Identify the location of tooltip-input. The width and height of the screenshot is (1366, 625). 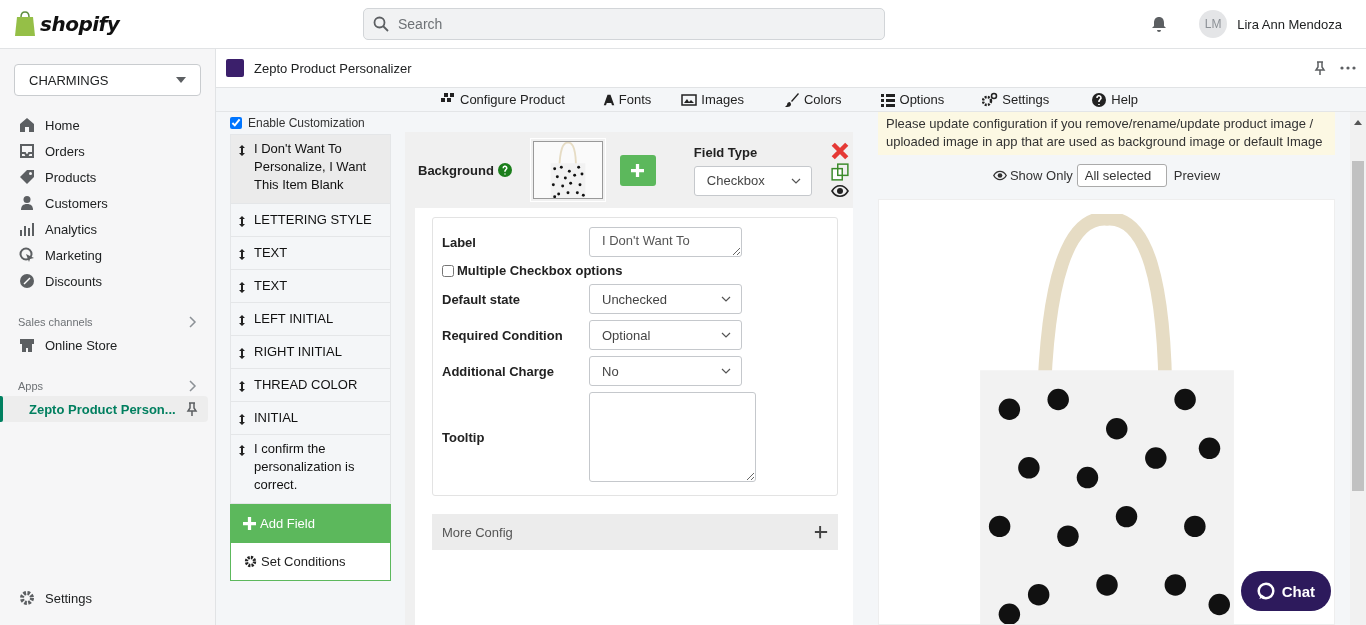
(672, 437).